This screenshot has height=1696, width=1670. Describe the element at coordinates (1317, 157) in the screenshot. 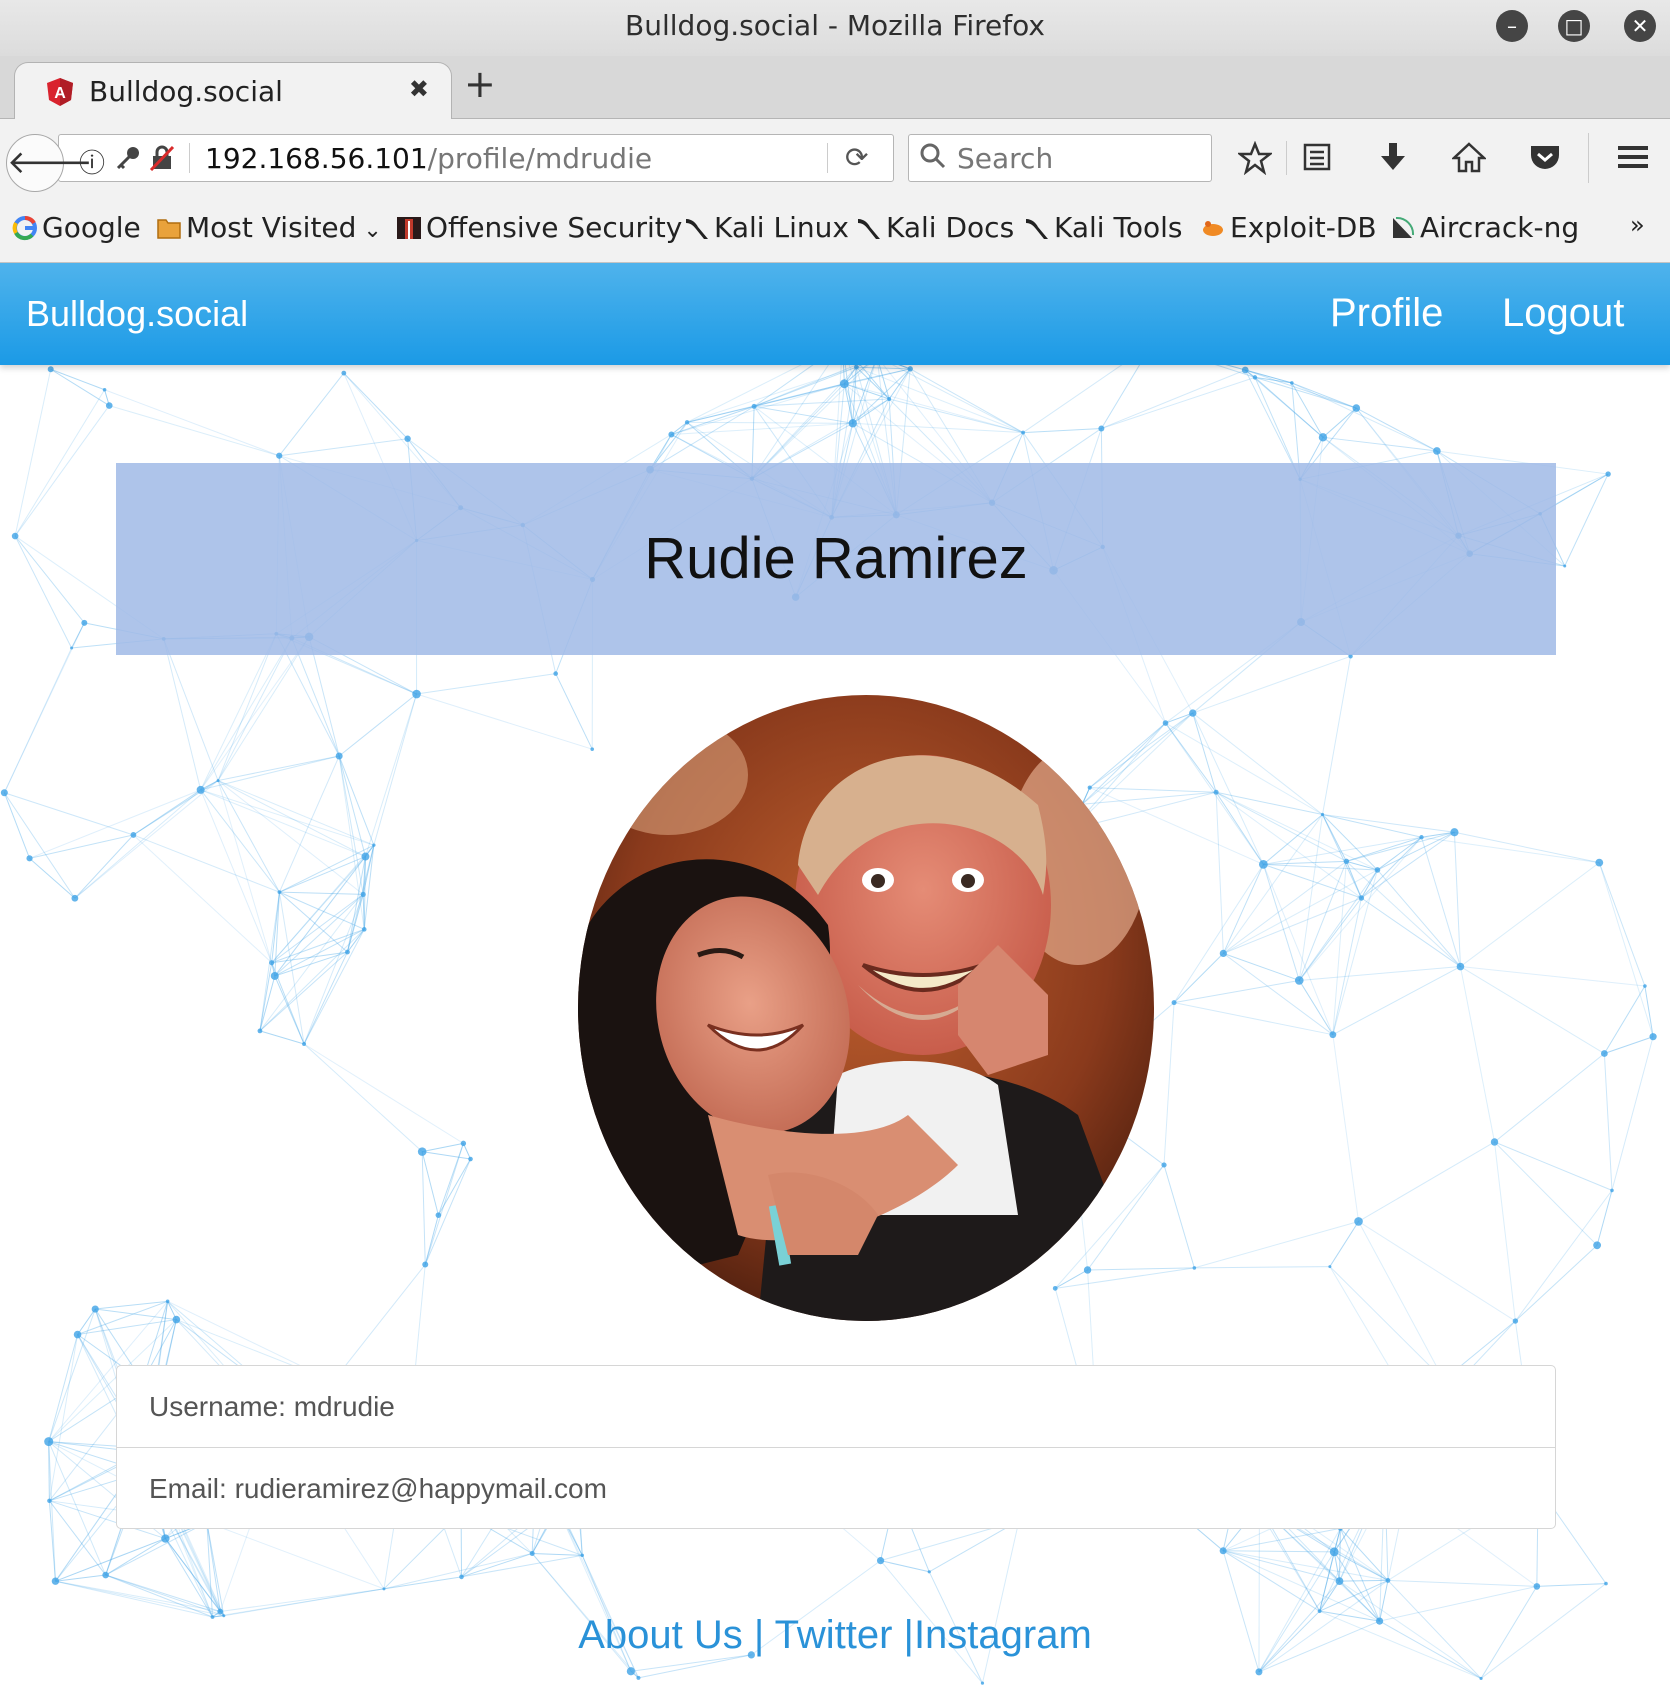

I see `reading-list-icon` at that location.